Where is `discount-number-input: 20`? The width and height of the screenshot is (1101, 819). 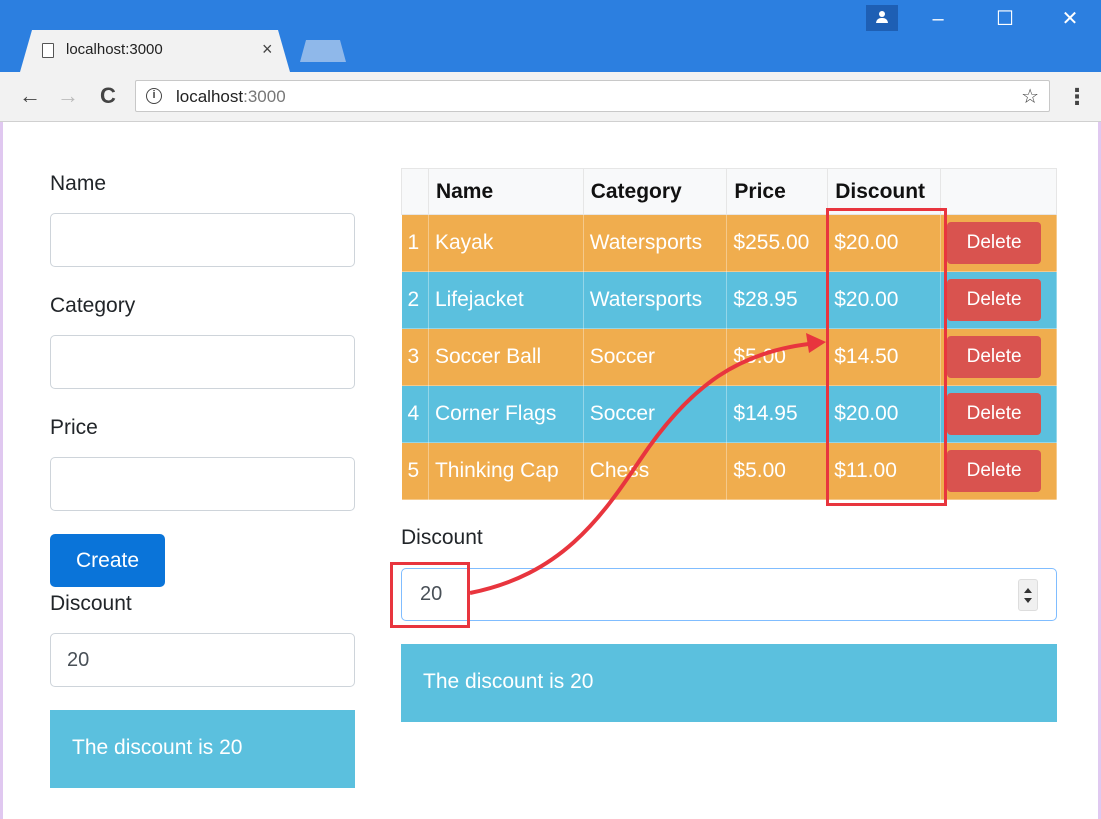 discount-number-input: 20 is located at coordinates (729, 594).